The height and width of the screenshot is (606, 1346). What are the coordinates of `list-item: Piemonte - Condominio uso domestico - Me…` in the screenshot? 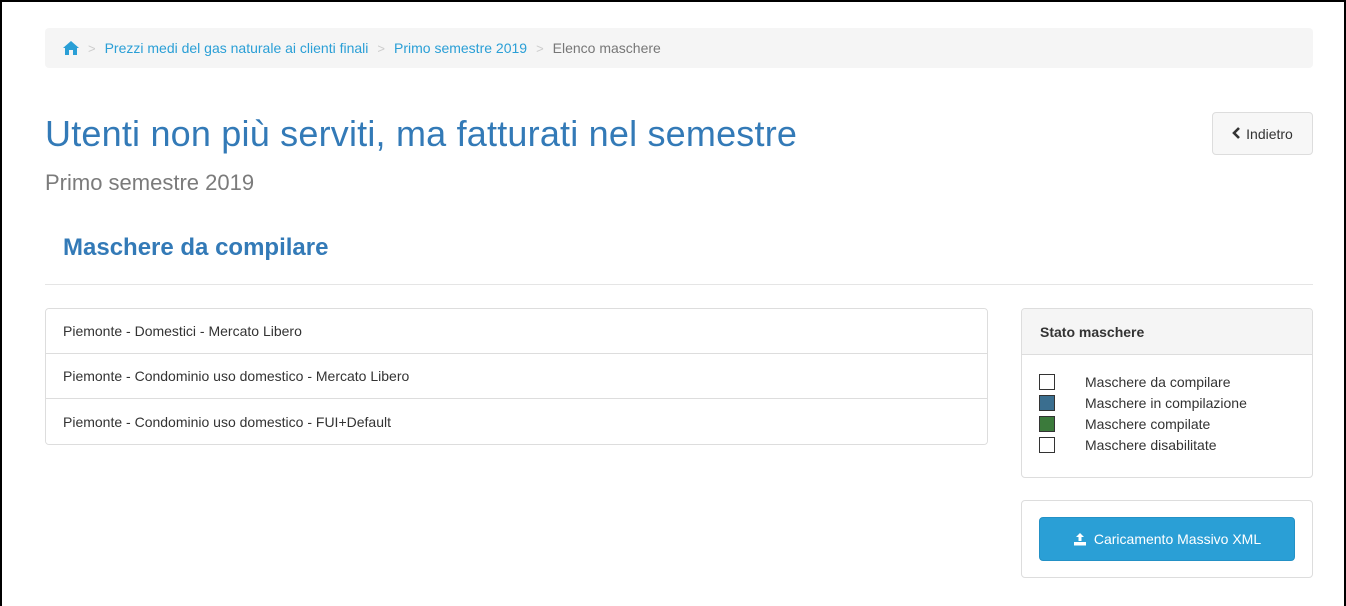 It's located at (516, 376).